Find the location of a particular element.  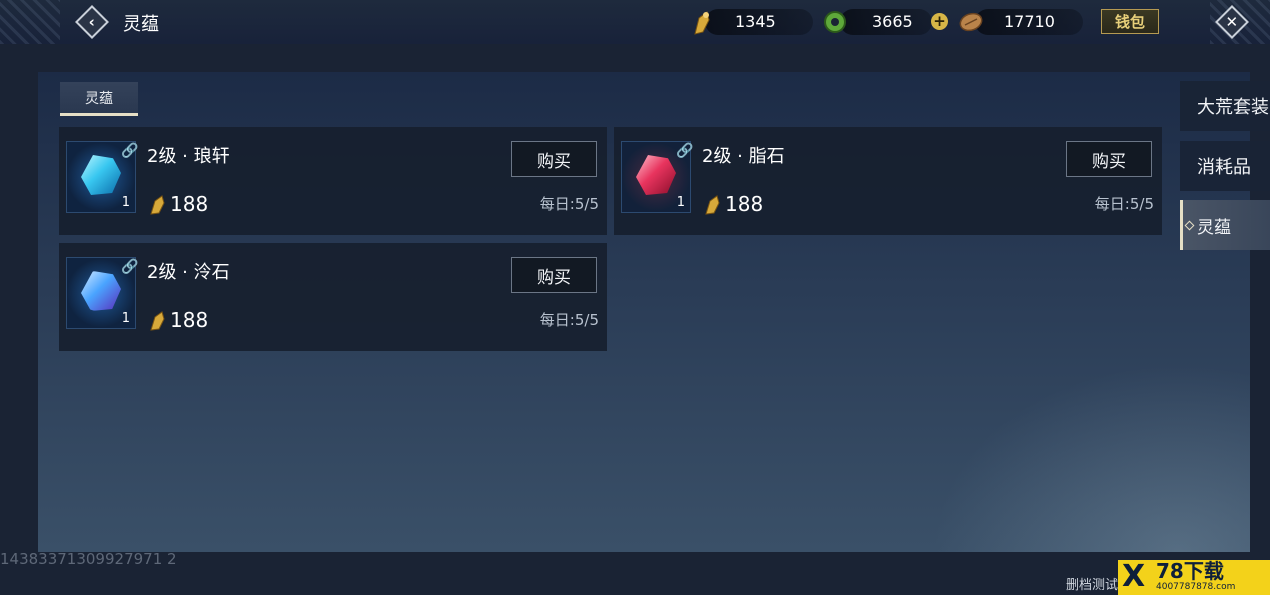

test-notice: 删档测试 is located at coordinates (1092, 585).